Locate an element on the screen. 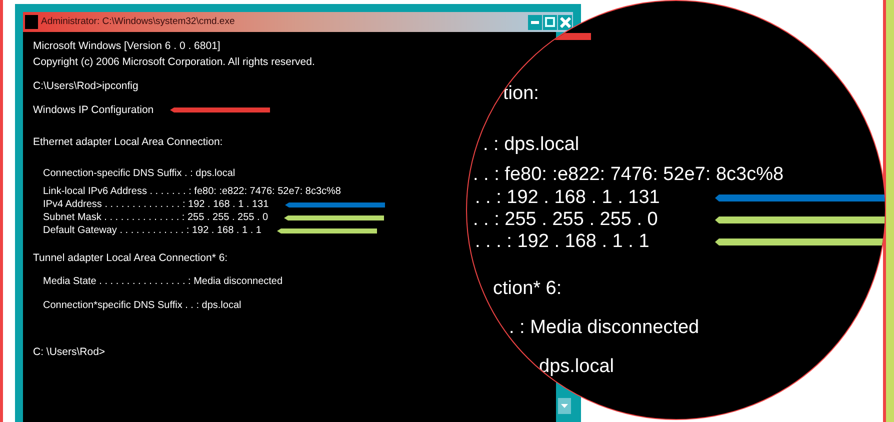 The width and height of the screenshot is (894, 422). magnified-line: . . : fe80: :e822: 7476: 52e7: 8c3c%8 is located at coordinates (628, 175).